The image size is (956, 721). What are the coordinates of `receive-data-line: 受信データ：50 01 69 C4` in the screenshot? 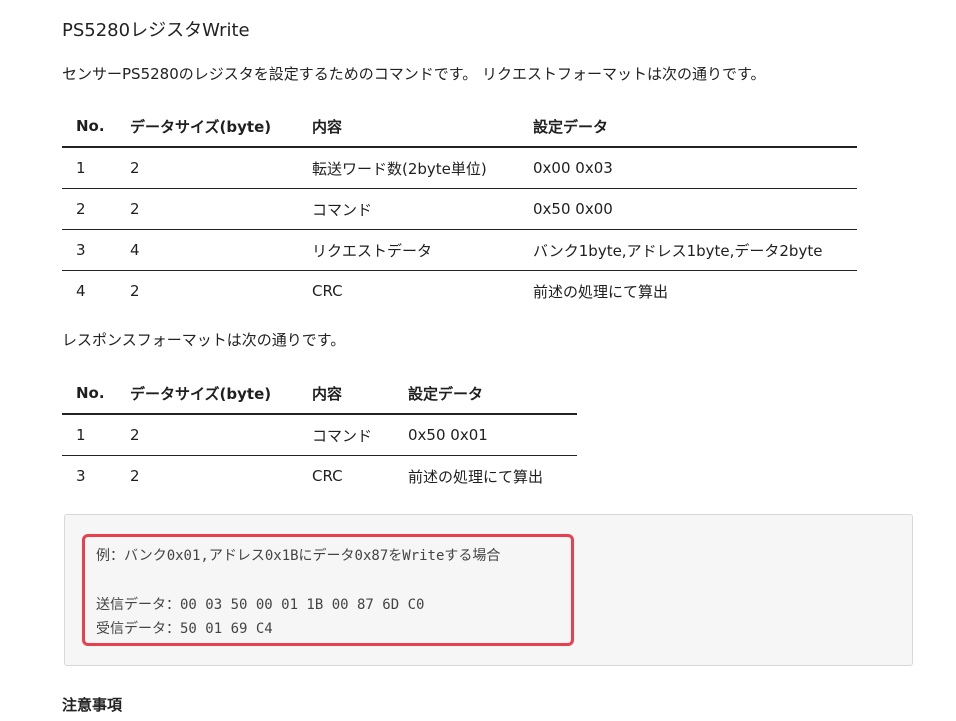 It's located at (184, 629).